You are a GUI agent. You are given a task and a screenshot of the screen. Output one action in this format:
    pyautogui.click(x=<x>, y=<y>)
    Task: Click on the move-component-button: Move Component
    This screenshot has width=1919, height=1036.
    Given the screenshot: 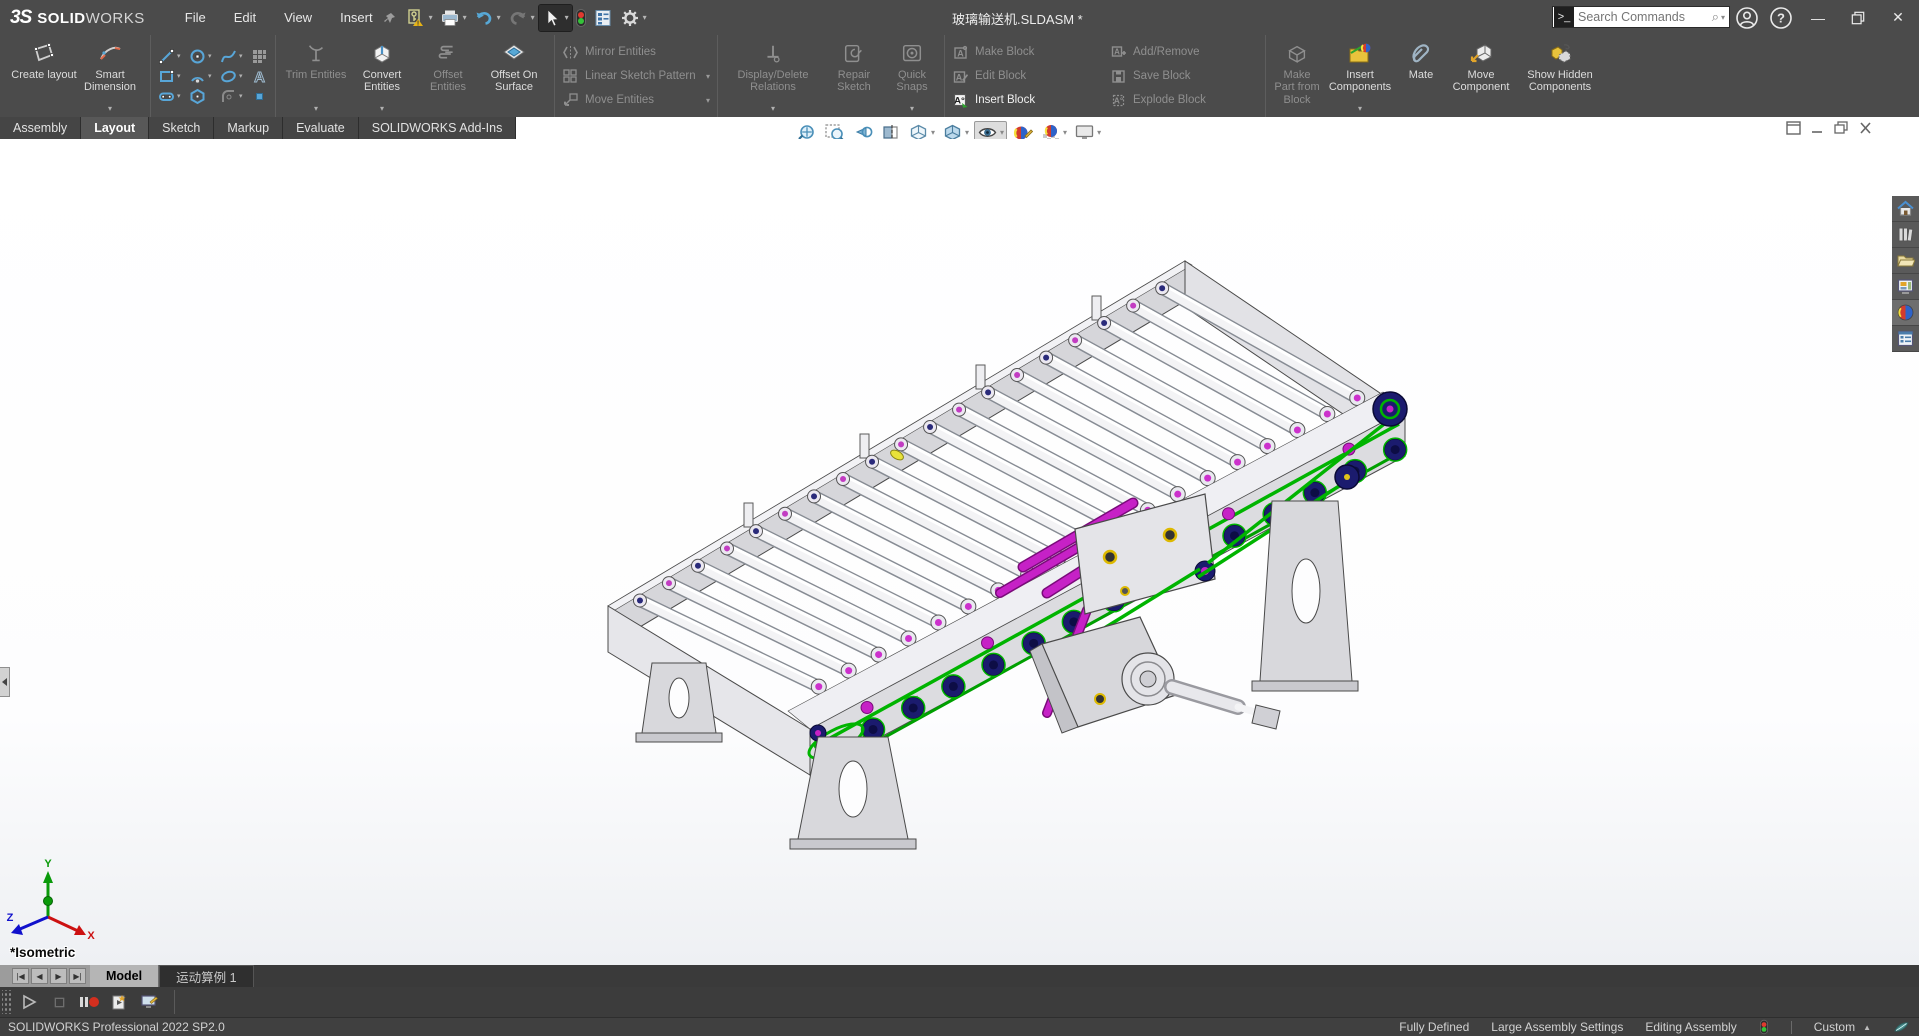 What is the action you would take?
    pyautogui.click(x=1481, y=76)
    